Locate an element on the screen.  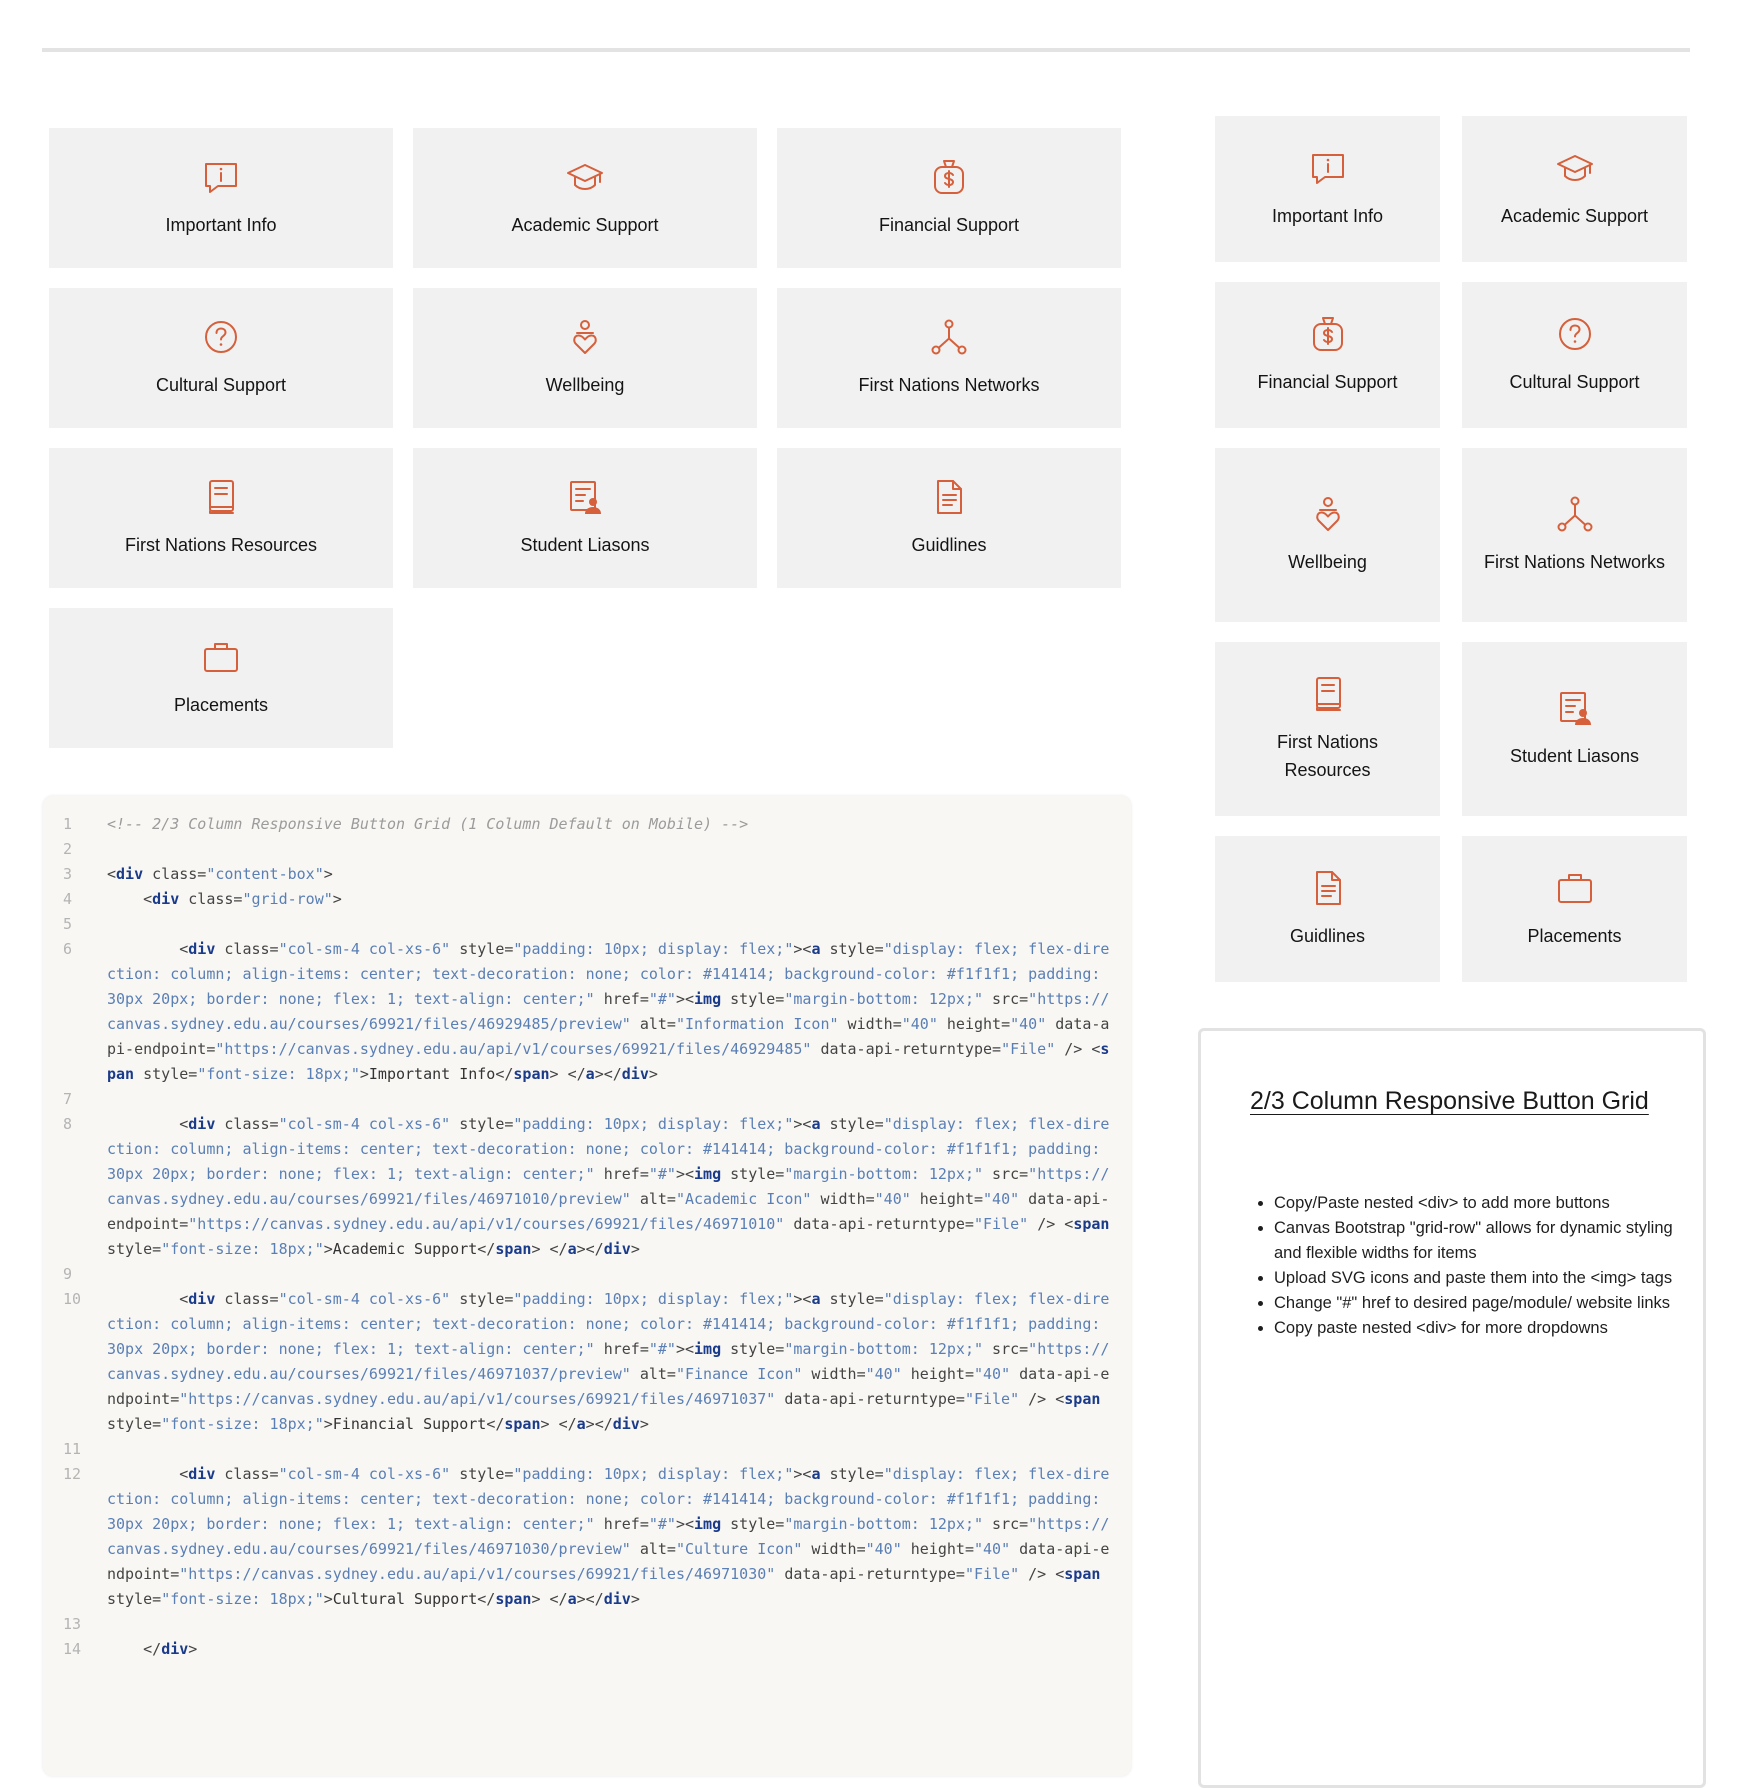
code-text: <div class="content-box"> is located at coordinates (220, 874).